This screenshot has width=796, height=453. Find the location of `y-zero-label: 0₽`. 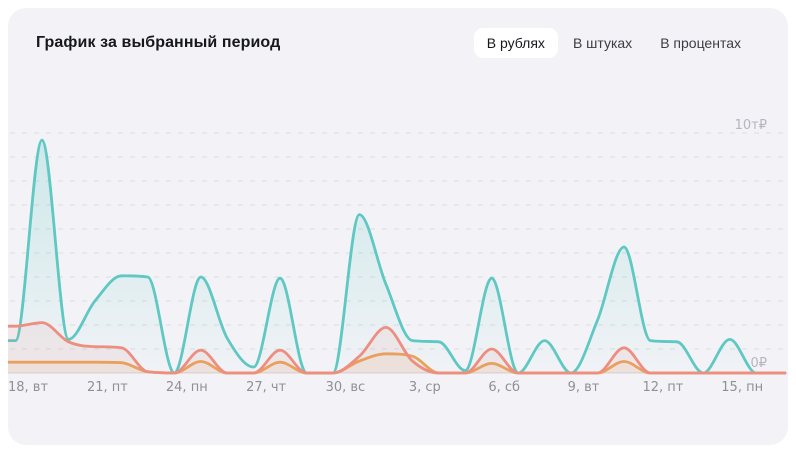

y-zero-label: 0₽ is located at coordinates (758, 363).